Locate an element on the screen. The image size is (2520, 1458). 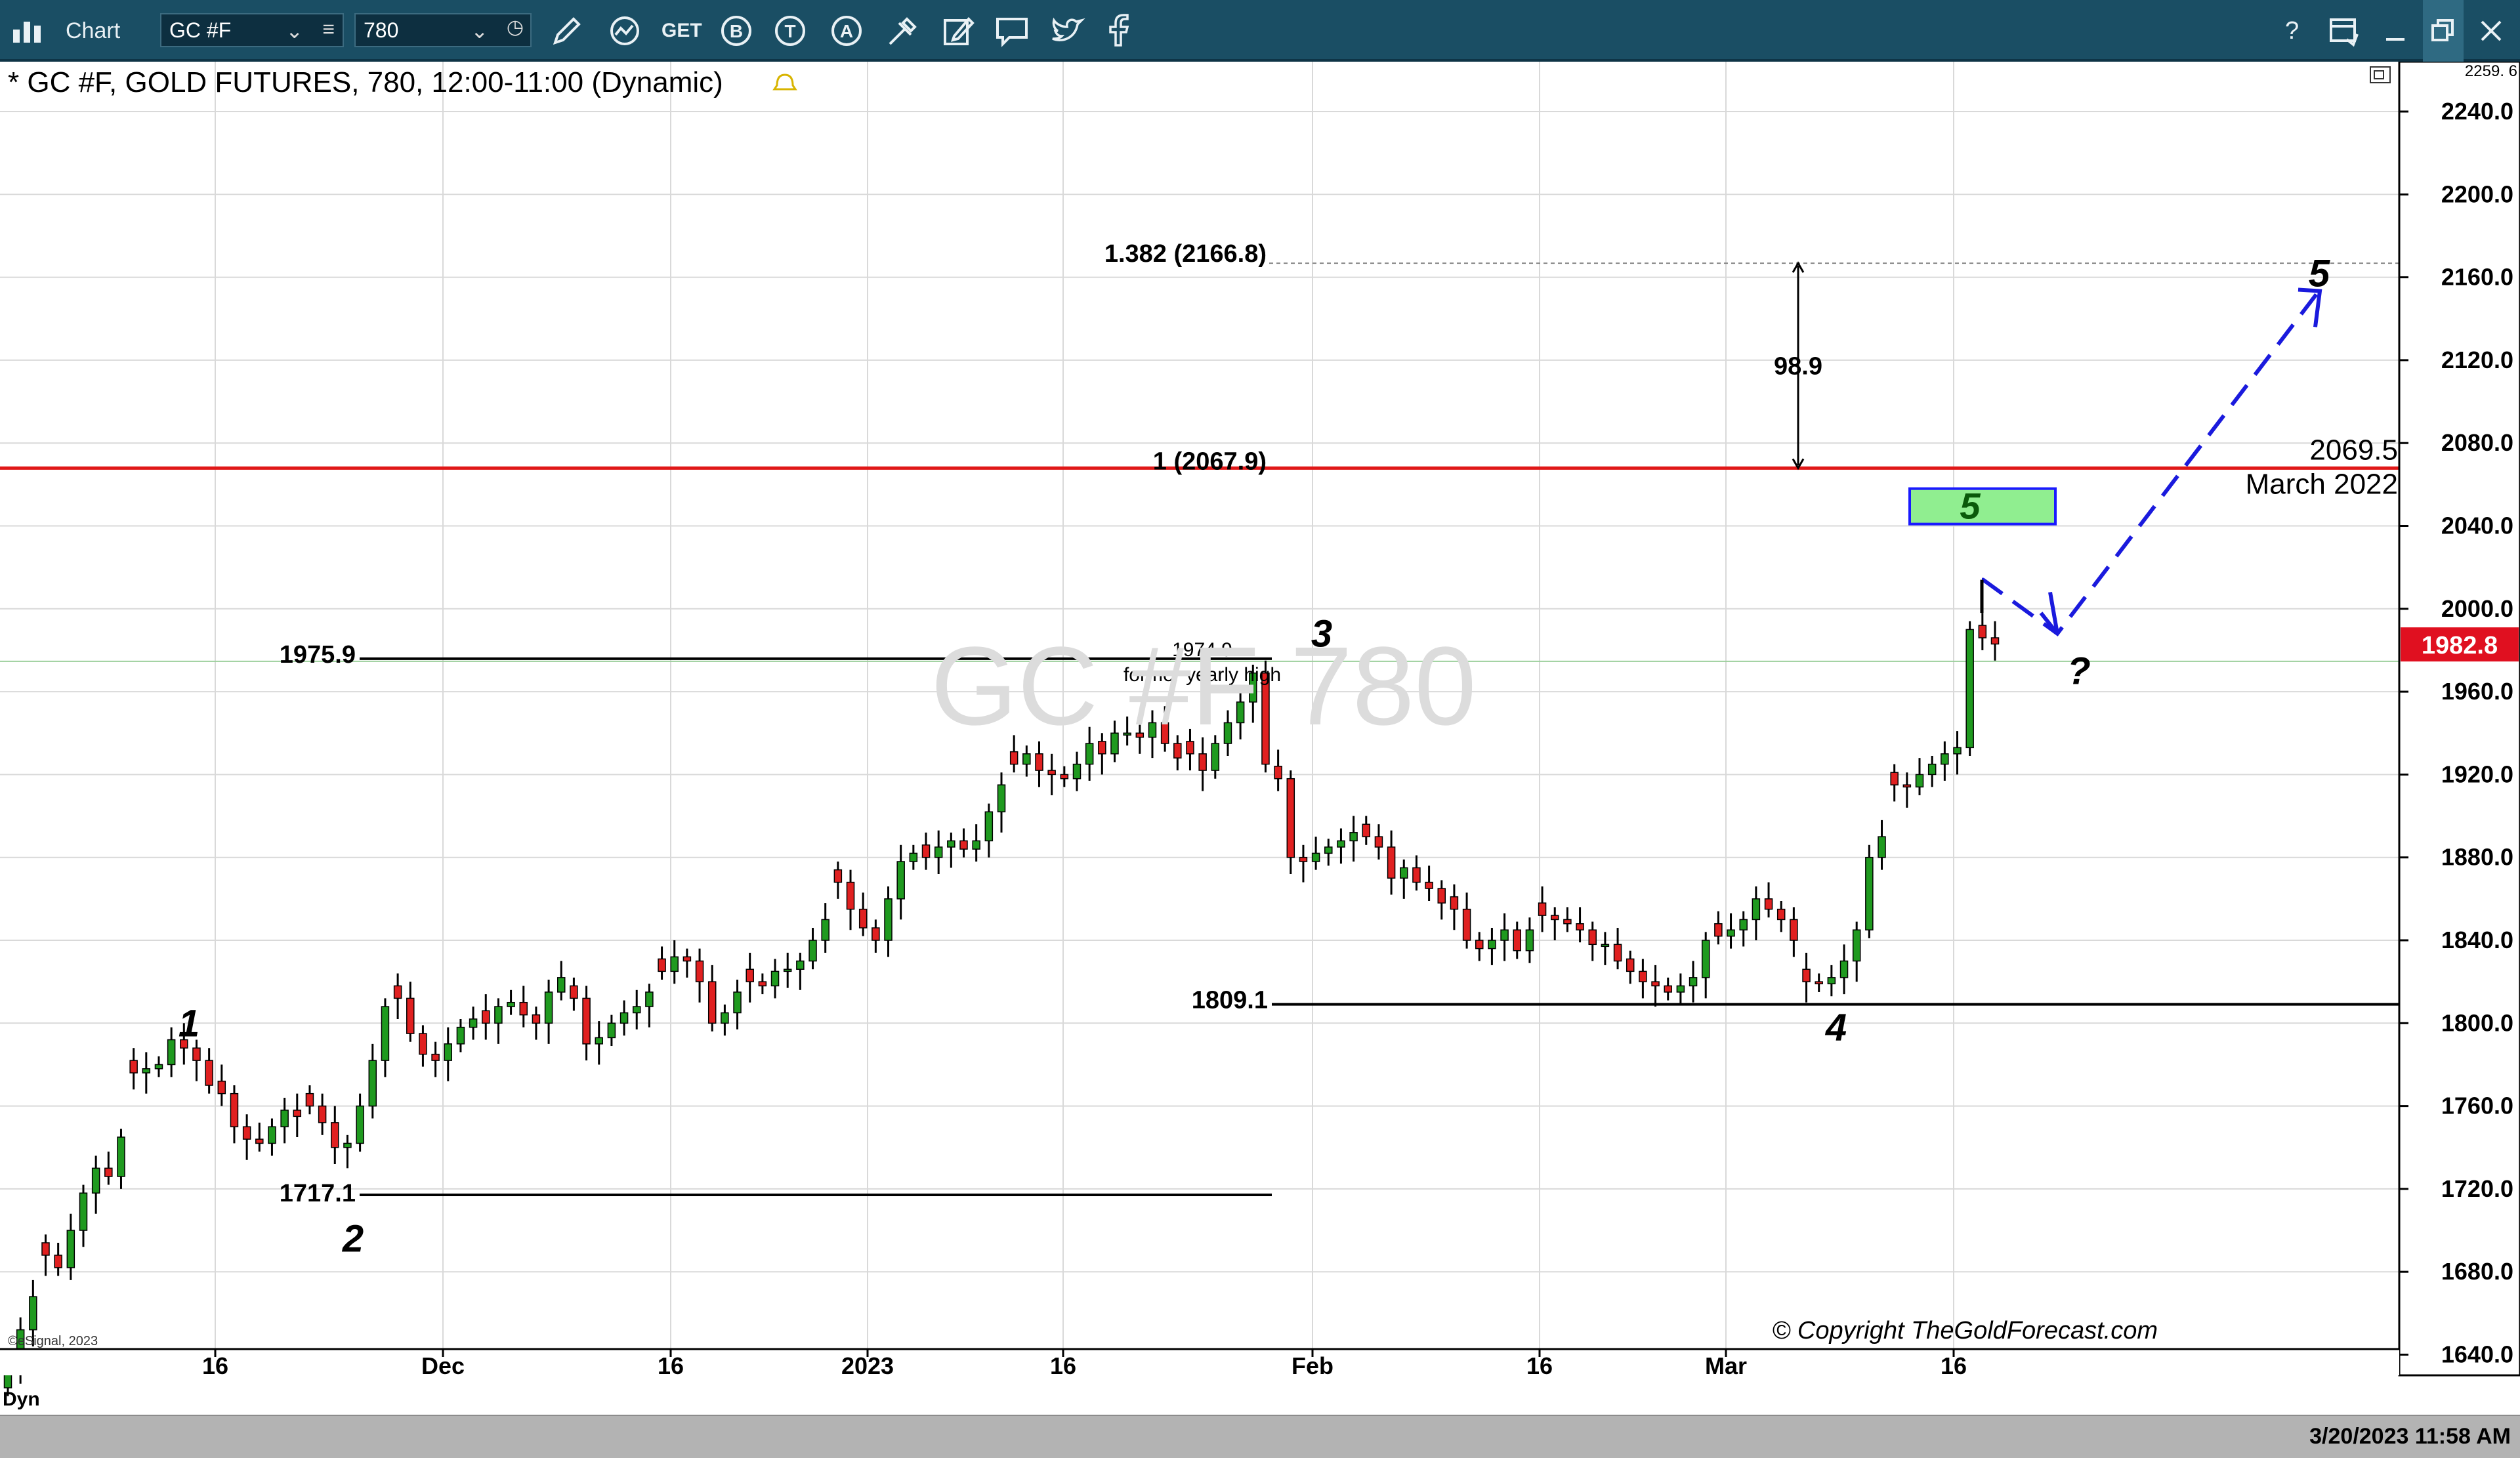
save-icon is located at coordinates (2343, 31).